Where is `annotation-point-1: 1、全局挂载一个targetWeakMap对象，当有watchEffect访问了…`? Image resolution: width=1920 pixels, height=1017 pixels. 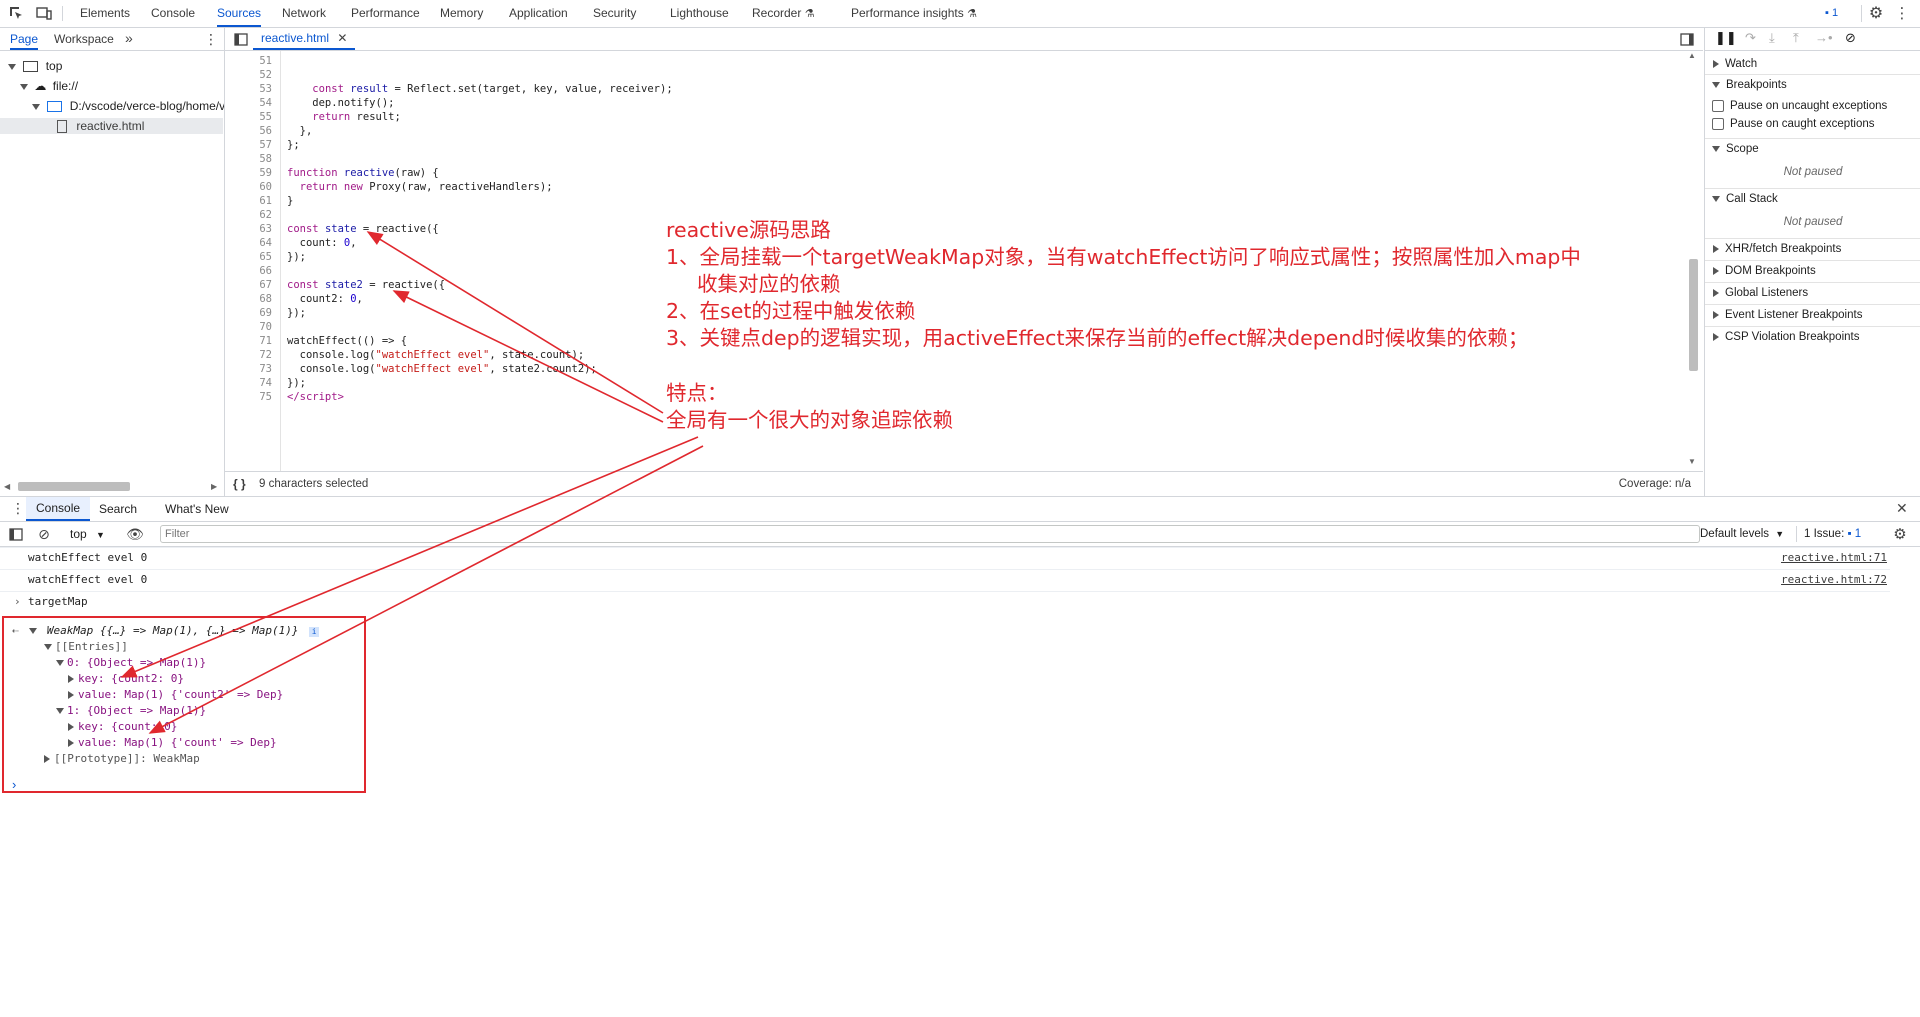
annotation-point-1: 1、全局挂载一个targetWeakMap对象，当有watchEffect访问了… is located at coordinates (1123, 257).